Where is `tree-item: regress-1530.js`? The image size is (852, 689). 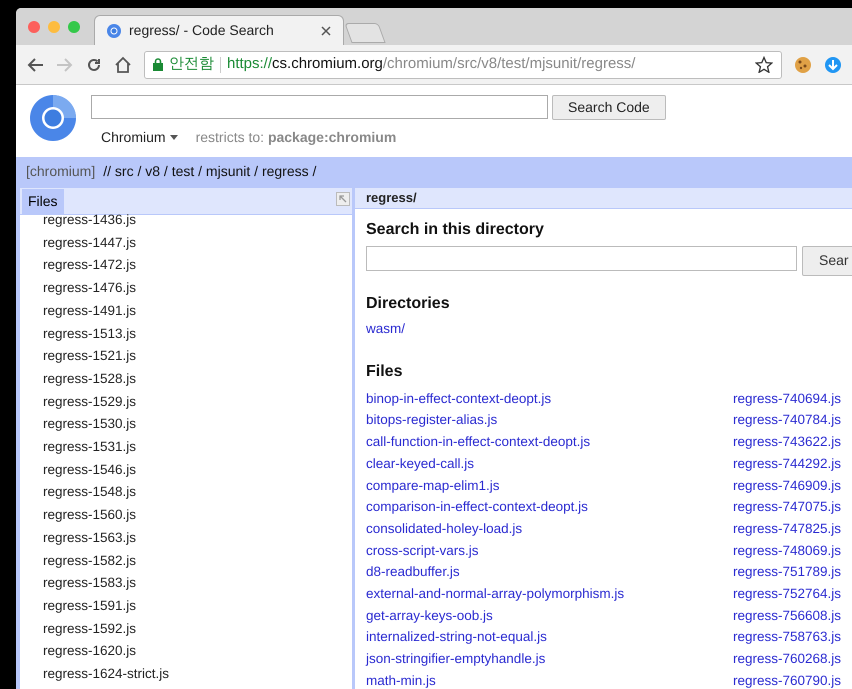 tree-item: regress-1530.js is located at coordinates (89, 424).